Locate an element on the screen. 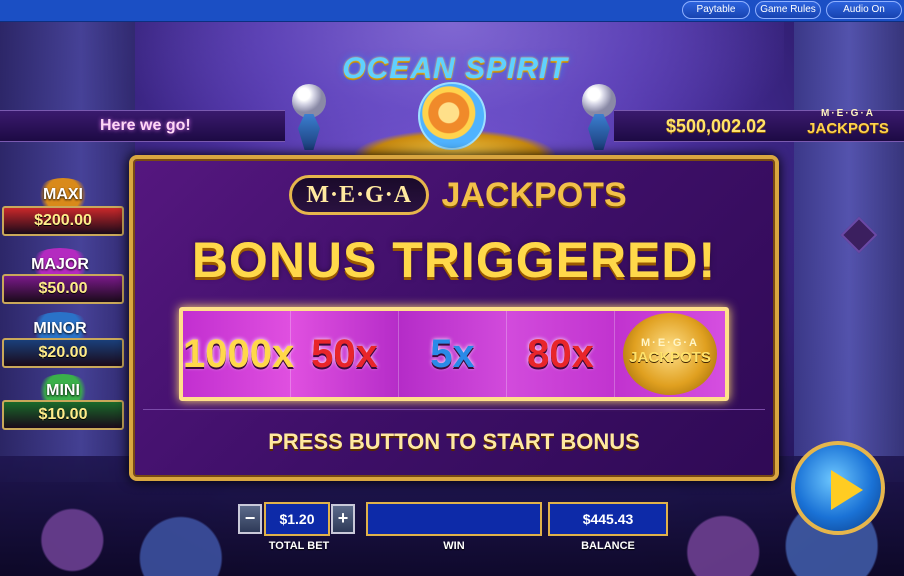 The image size is (904, 576). multiplier-strip: 1000x 50x 5x 80x M·E·G·A JACKPOTS is located at coordinates (454, 354).